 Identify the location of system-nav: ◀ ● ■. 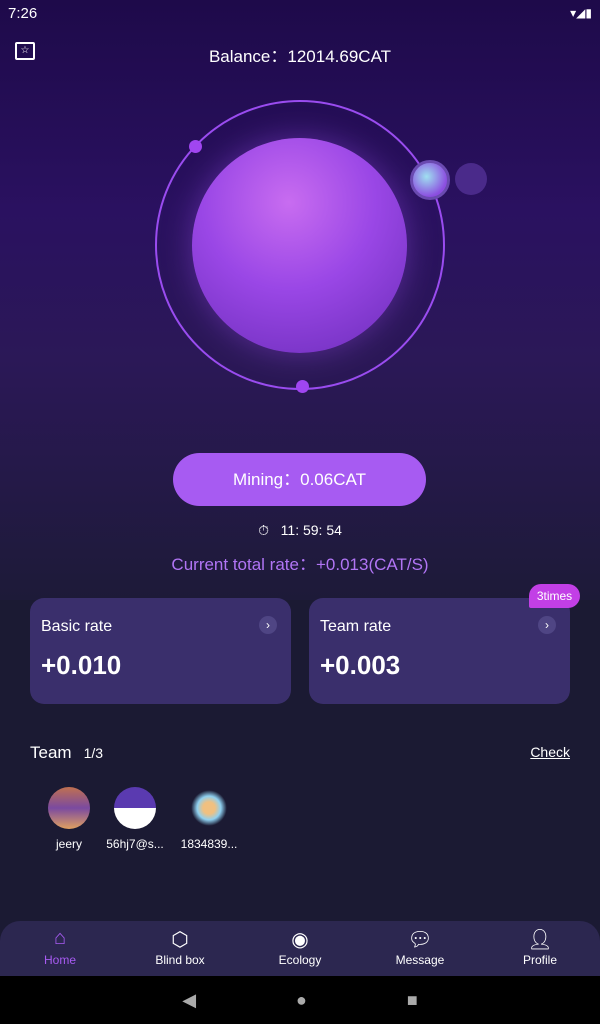
(300, 1000).